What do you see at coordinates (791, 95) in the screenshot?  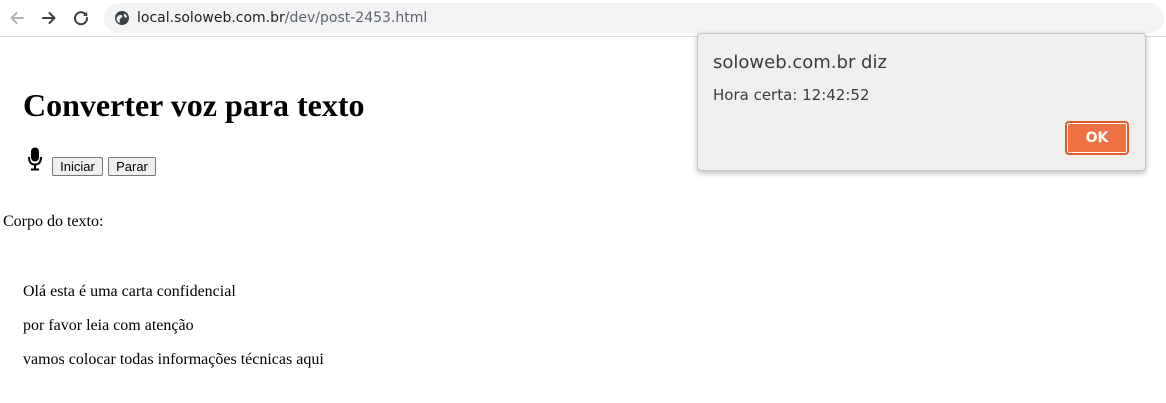 I see `dialog-message: Hora certa: 12:42:52` at bounding box center [791, 95].